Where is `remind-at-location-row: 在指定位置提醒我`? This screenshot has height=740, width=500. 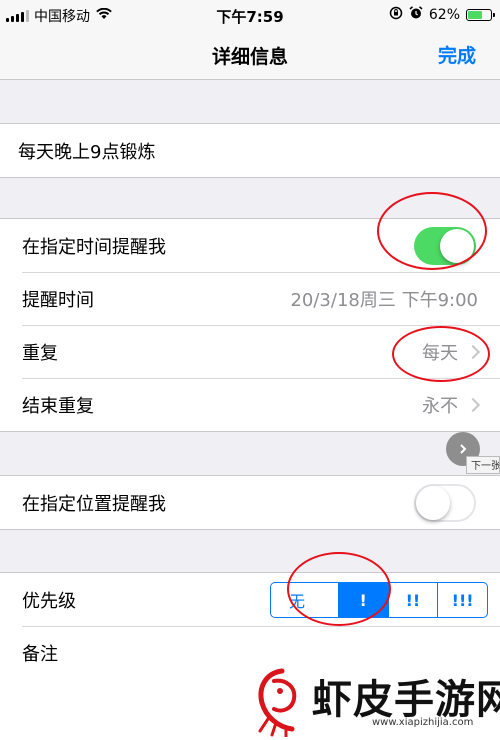 remind-at-location-row: 在指定位置提醒我 is located at coordinates (250, 502).